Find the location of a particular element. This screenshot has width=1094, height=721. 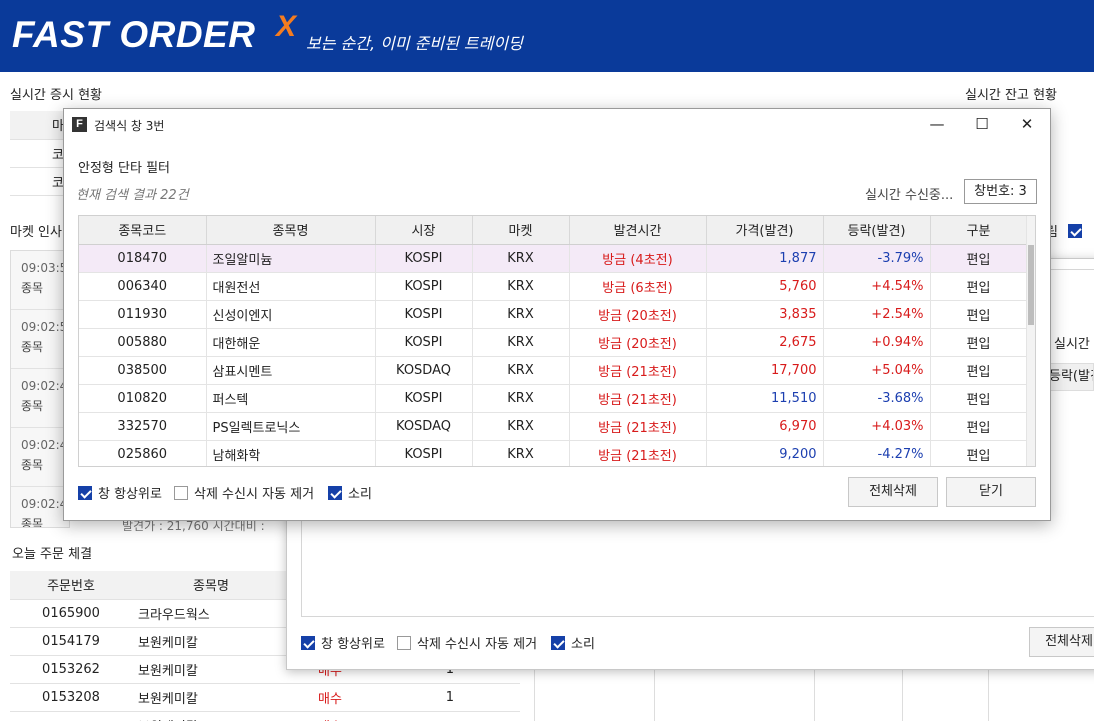

market-status-title: 실시간 증시 현황 is located at coordinates (56, 95).